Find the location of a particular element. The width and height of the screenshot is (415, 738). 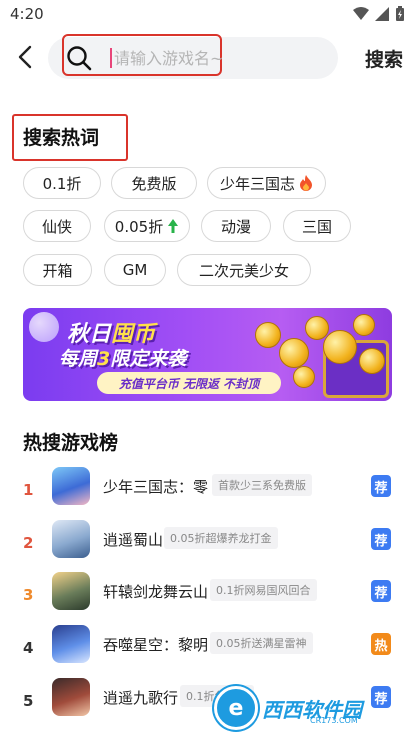

ranking-row: 3 轩辕剑龙舞云山 0.1折网易国风回合 荐 is located at coordinates (207, 597).